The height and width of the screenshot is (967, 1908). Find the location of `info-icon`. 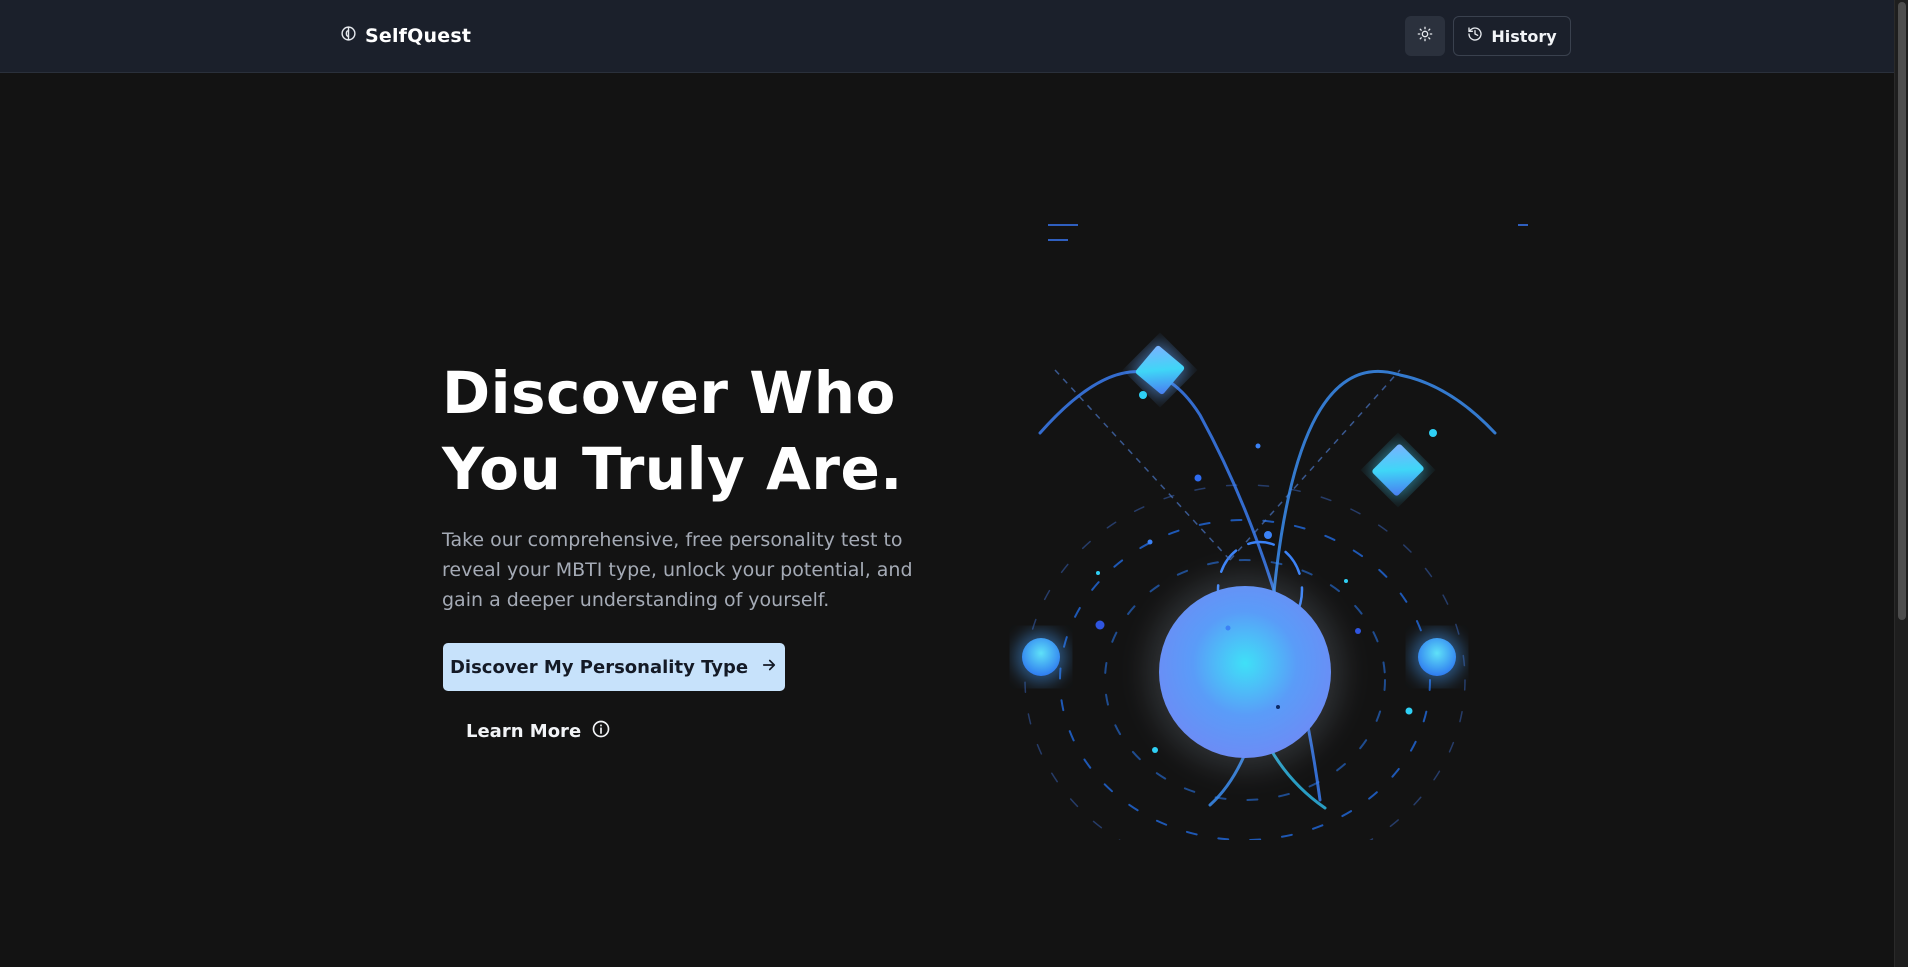

info-icon is located at coordinates (601, 731).